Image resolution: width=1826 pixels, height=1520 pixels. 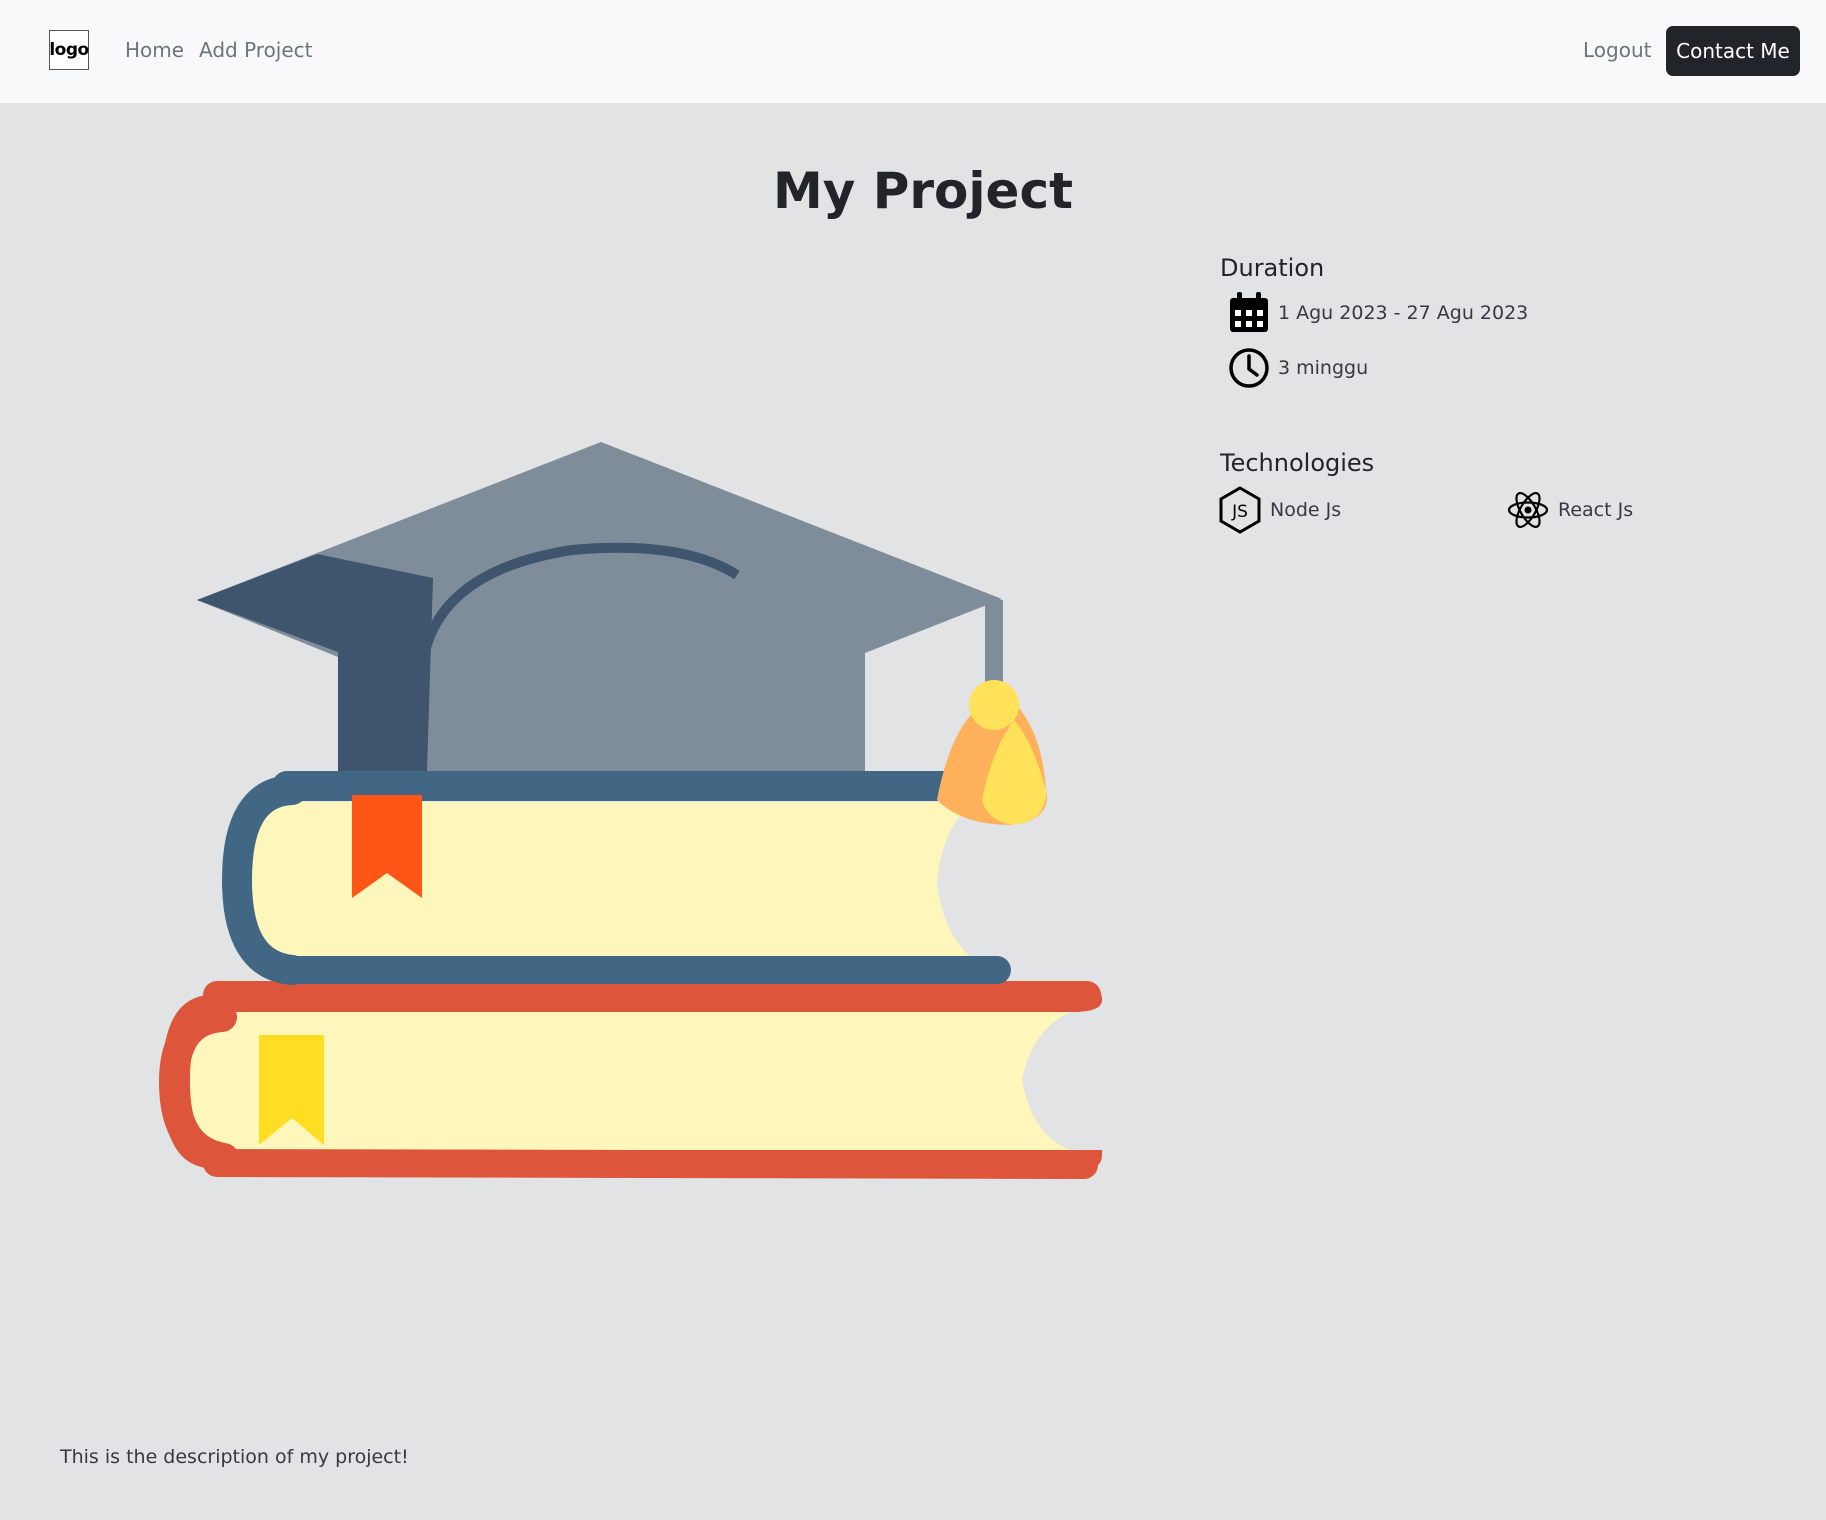 I want to click on duration-heading: Duration, so click(x=1272, y=268).